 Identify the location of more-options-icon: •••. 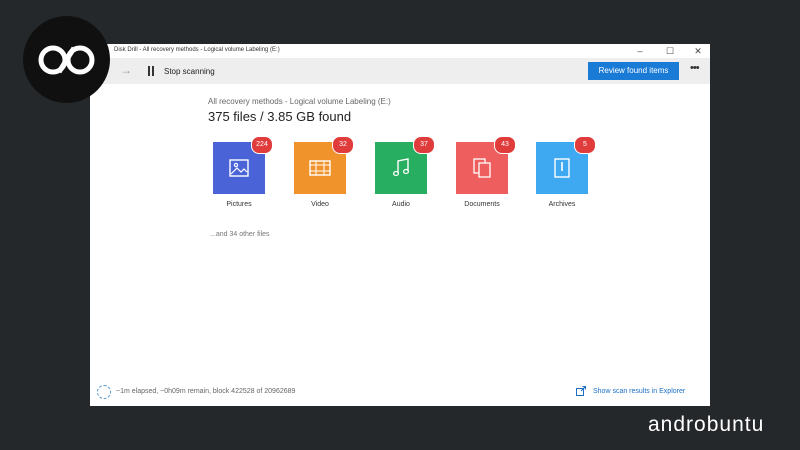
(695, 68).